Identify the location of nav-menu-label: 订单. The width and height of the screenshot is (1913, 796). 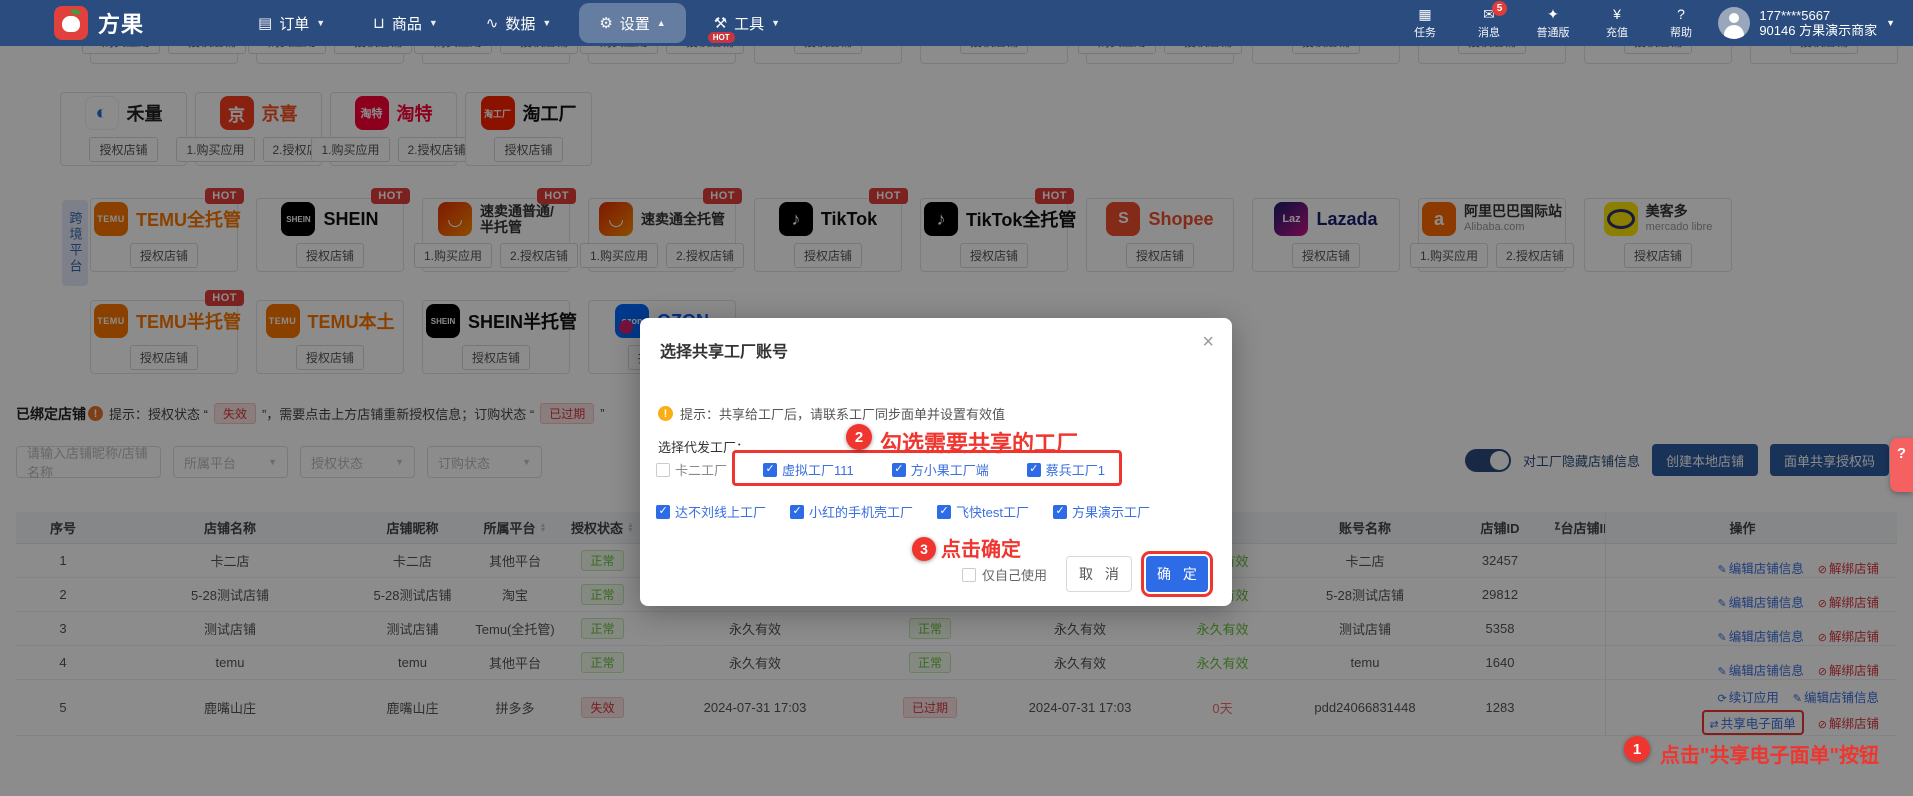
(294, 24).